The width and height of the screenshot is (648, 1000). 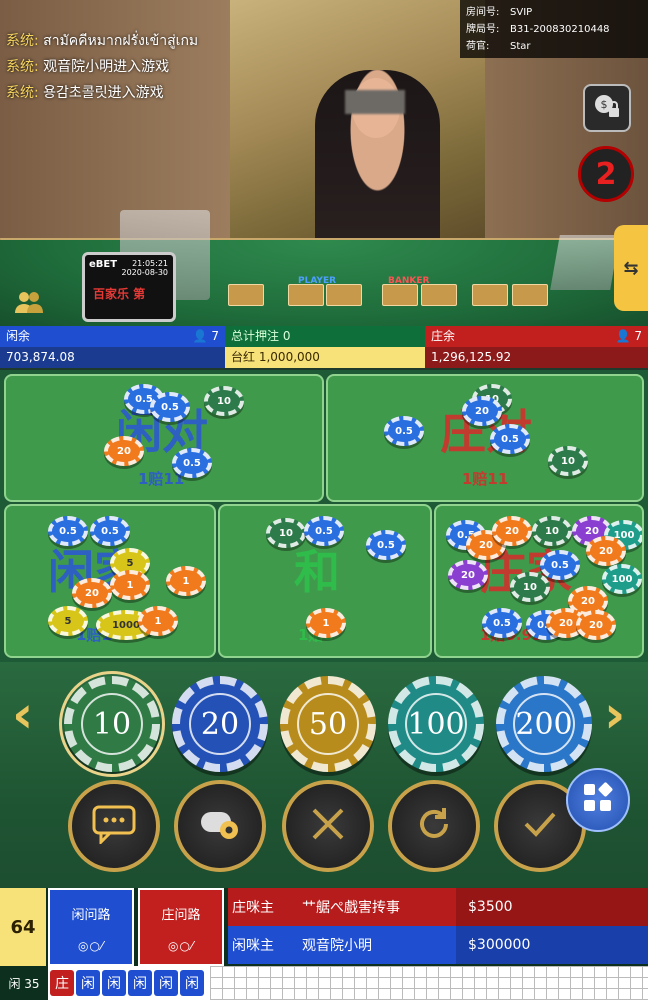 I want to click on player-ask-road-button: 闲问路 ◎○⁄, so click(x=91, y=927).